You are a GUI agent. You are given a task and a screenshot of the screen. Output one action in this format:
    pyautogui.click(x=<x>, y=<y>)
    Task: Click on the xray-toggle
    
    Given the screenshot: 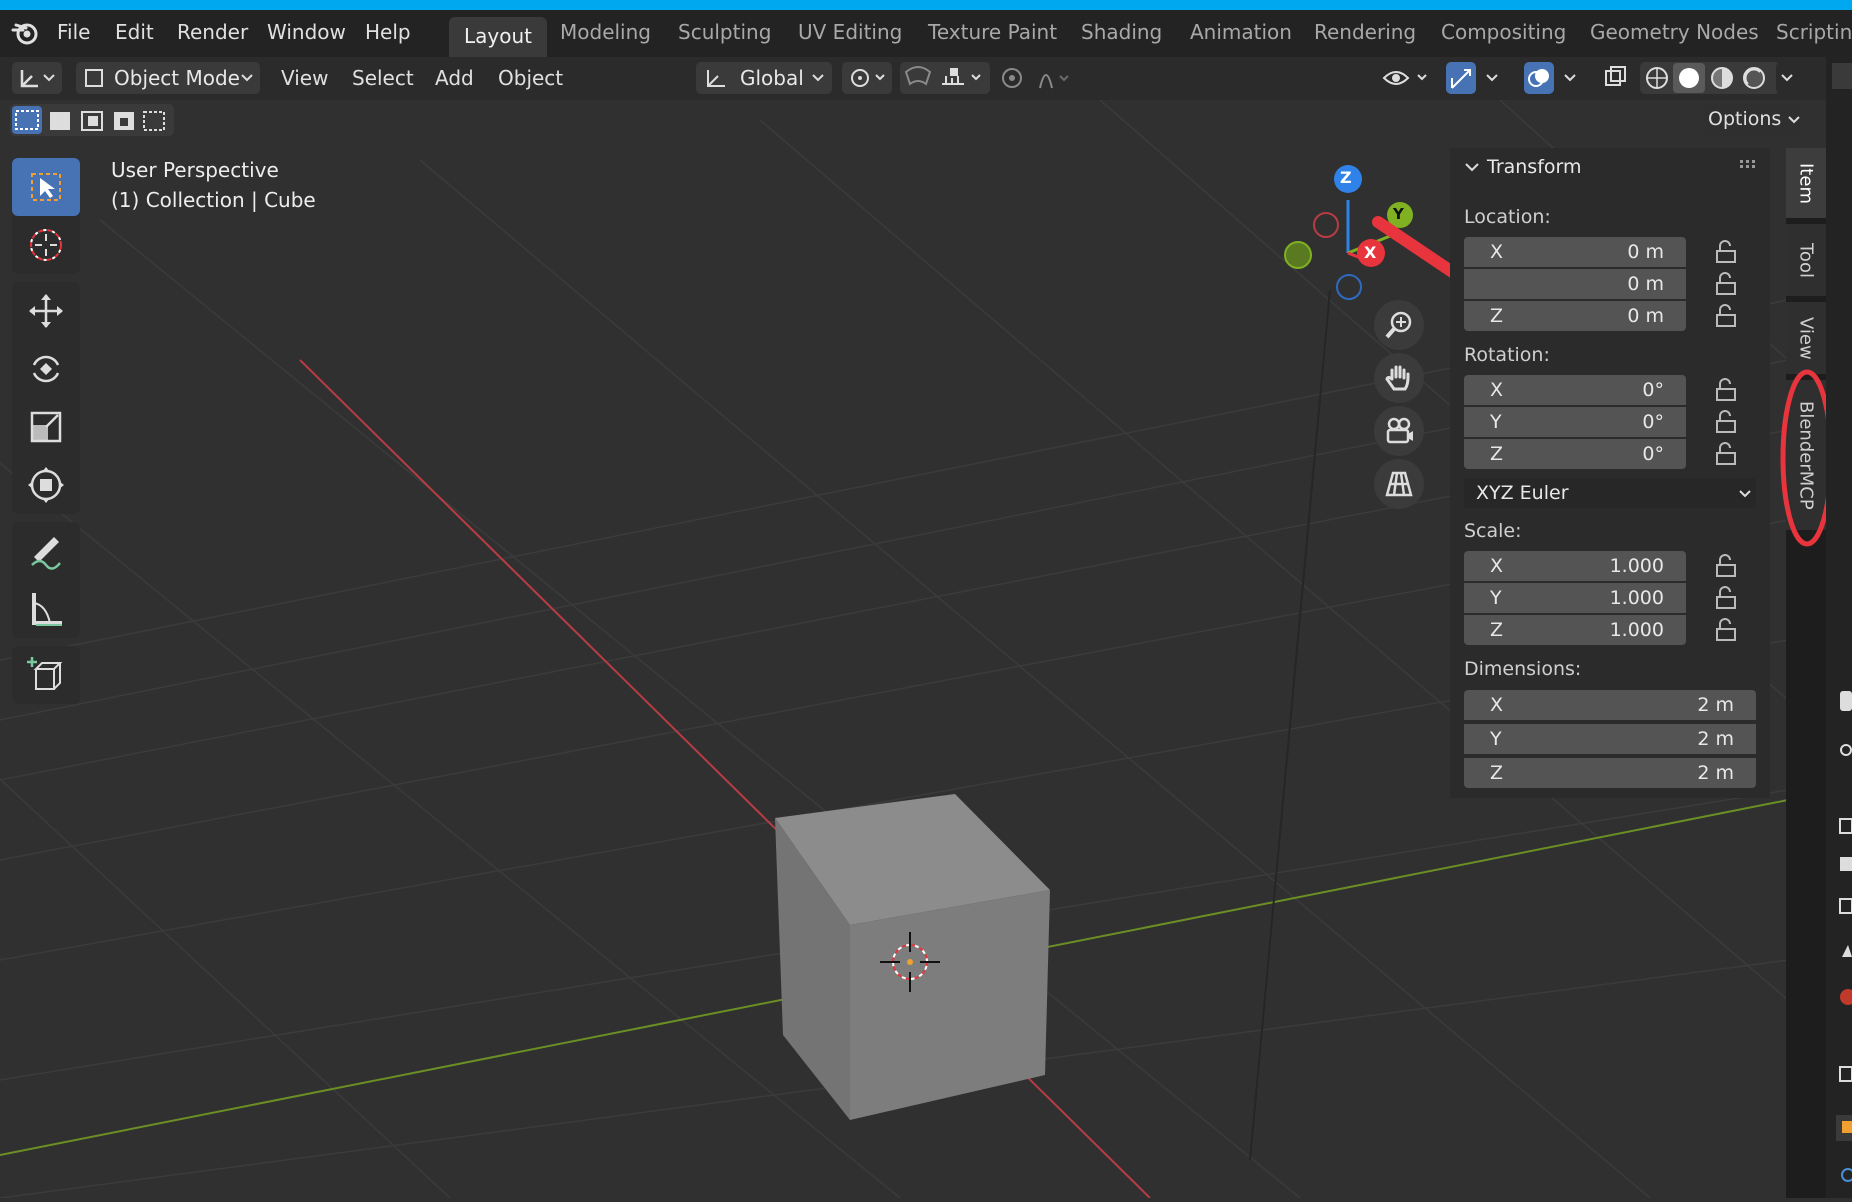 What is the action you would take?
    pyautogui.click(x=1615, y=78)
    